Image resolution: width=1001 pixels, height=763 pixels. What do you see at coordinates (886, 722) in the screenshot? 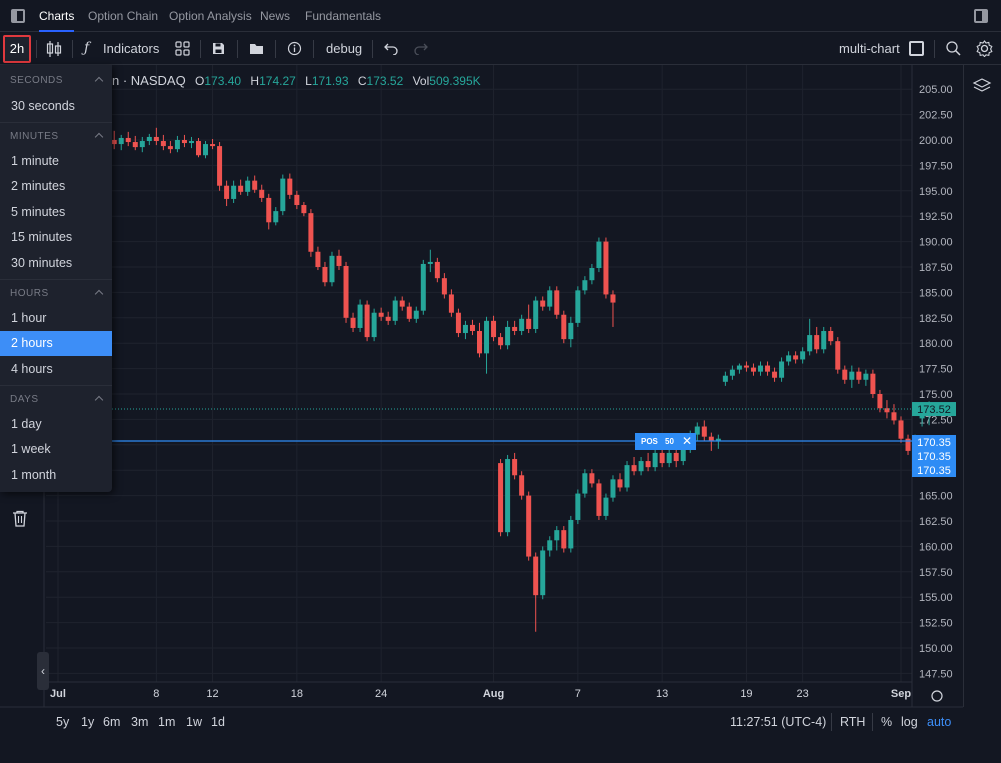
I see `percent-scale-toggle: %` at bounding box center [886, 722].